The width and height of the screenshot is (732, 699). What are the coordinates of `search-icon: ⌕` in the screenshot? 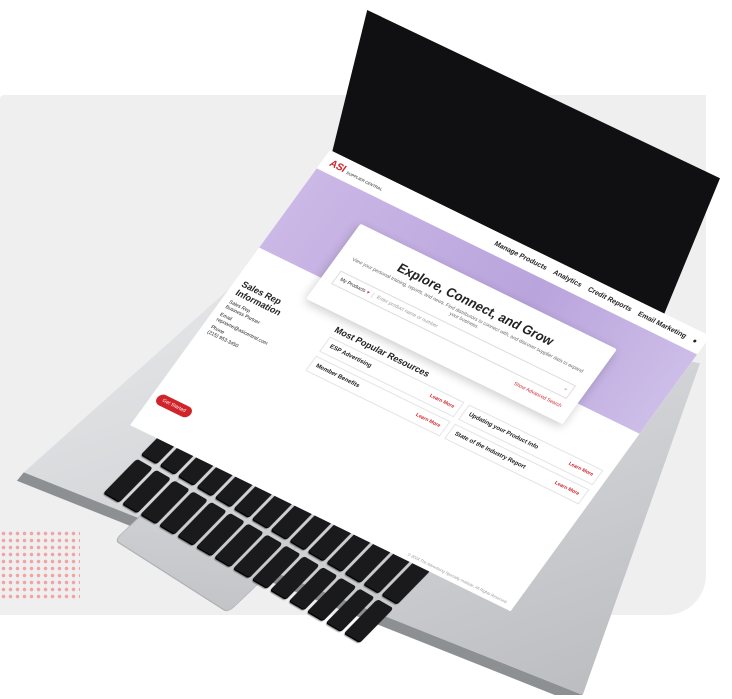 It's located at (565, 390).